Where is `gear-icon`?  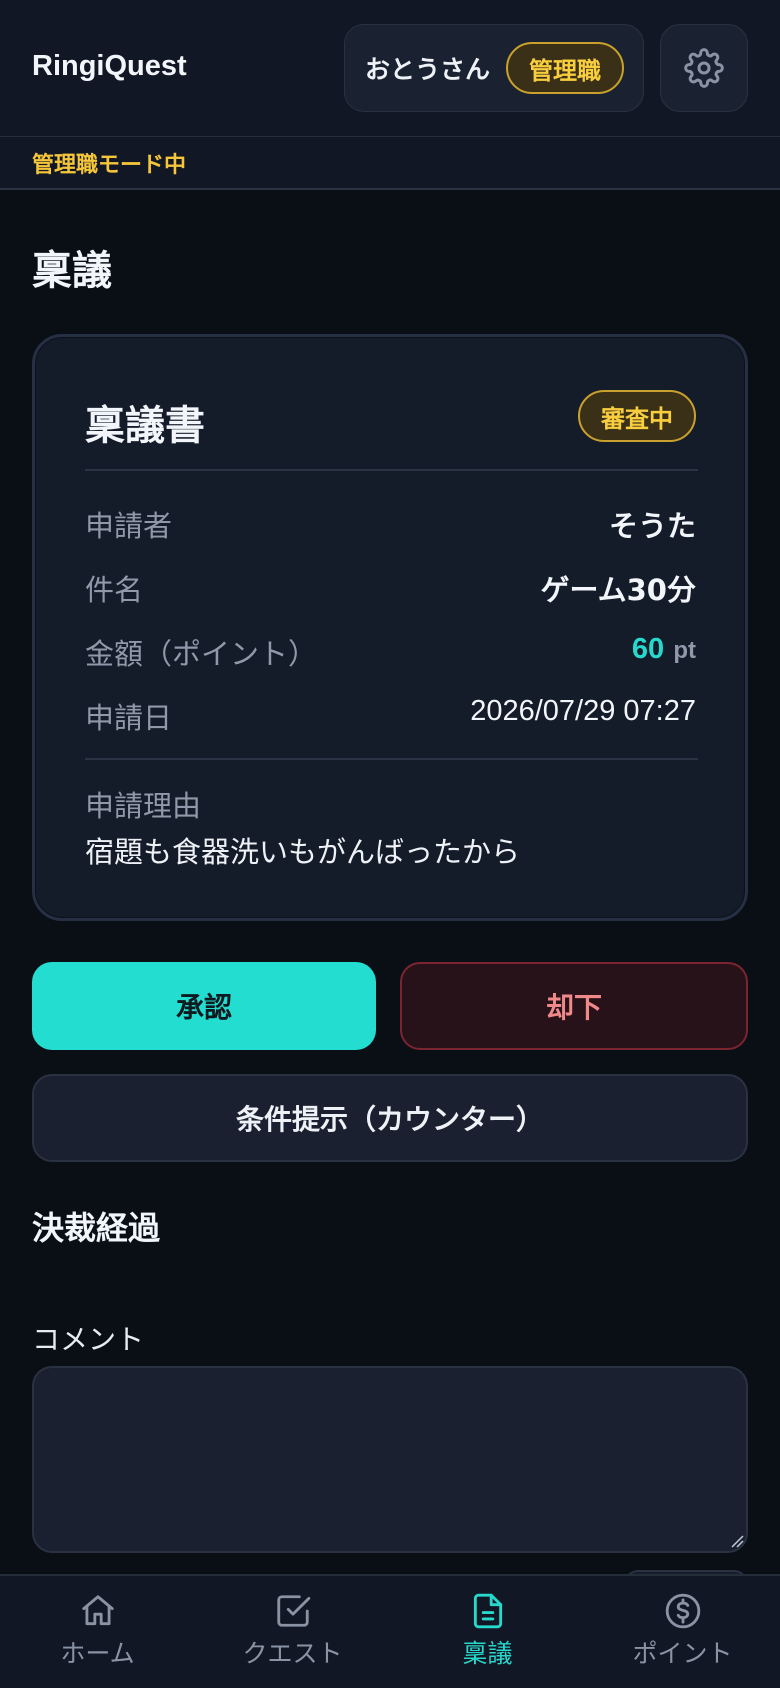 gear-icon is located at coordinates (704, 68).